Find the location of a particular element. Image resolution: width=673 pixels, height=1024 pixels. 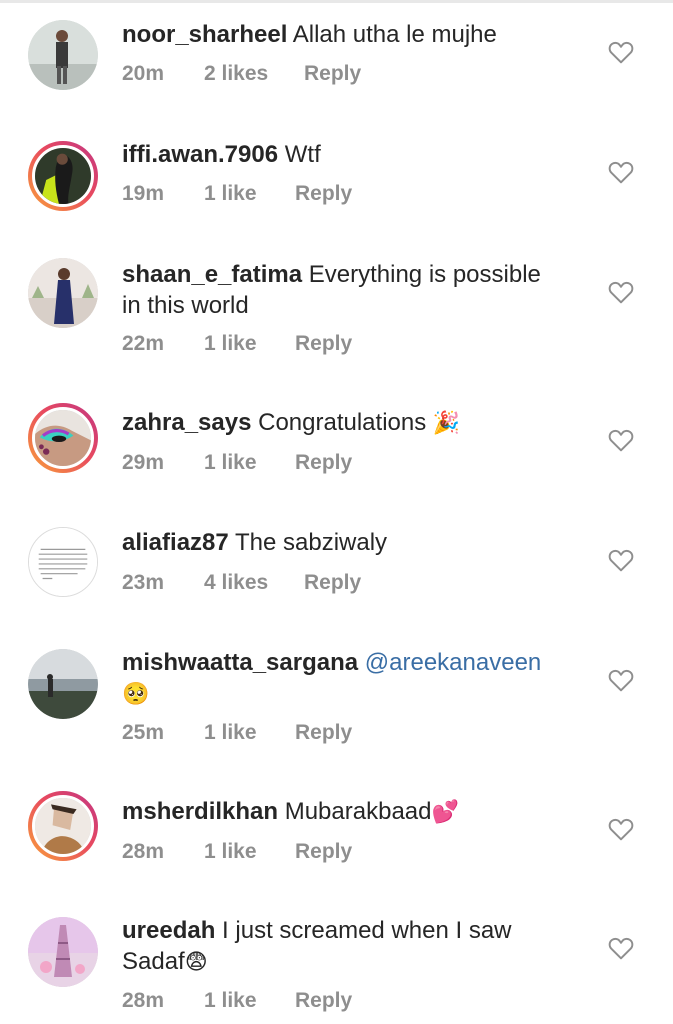

comment-username: zahra_says is located at coordinates (186, 422).